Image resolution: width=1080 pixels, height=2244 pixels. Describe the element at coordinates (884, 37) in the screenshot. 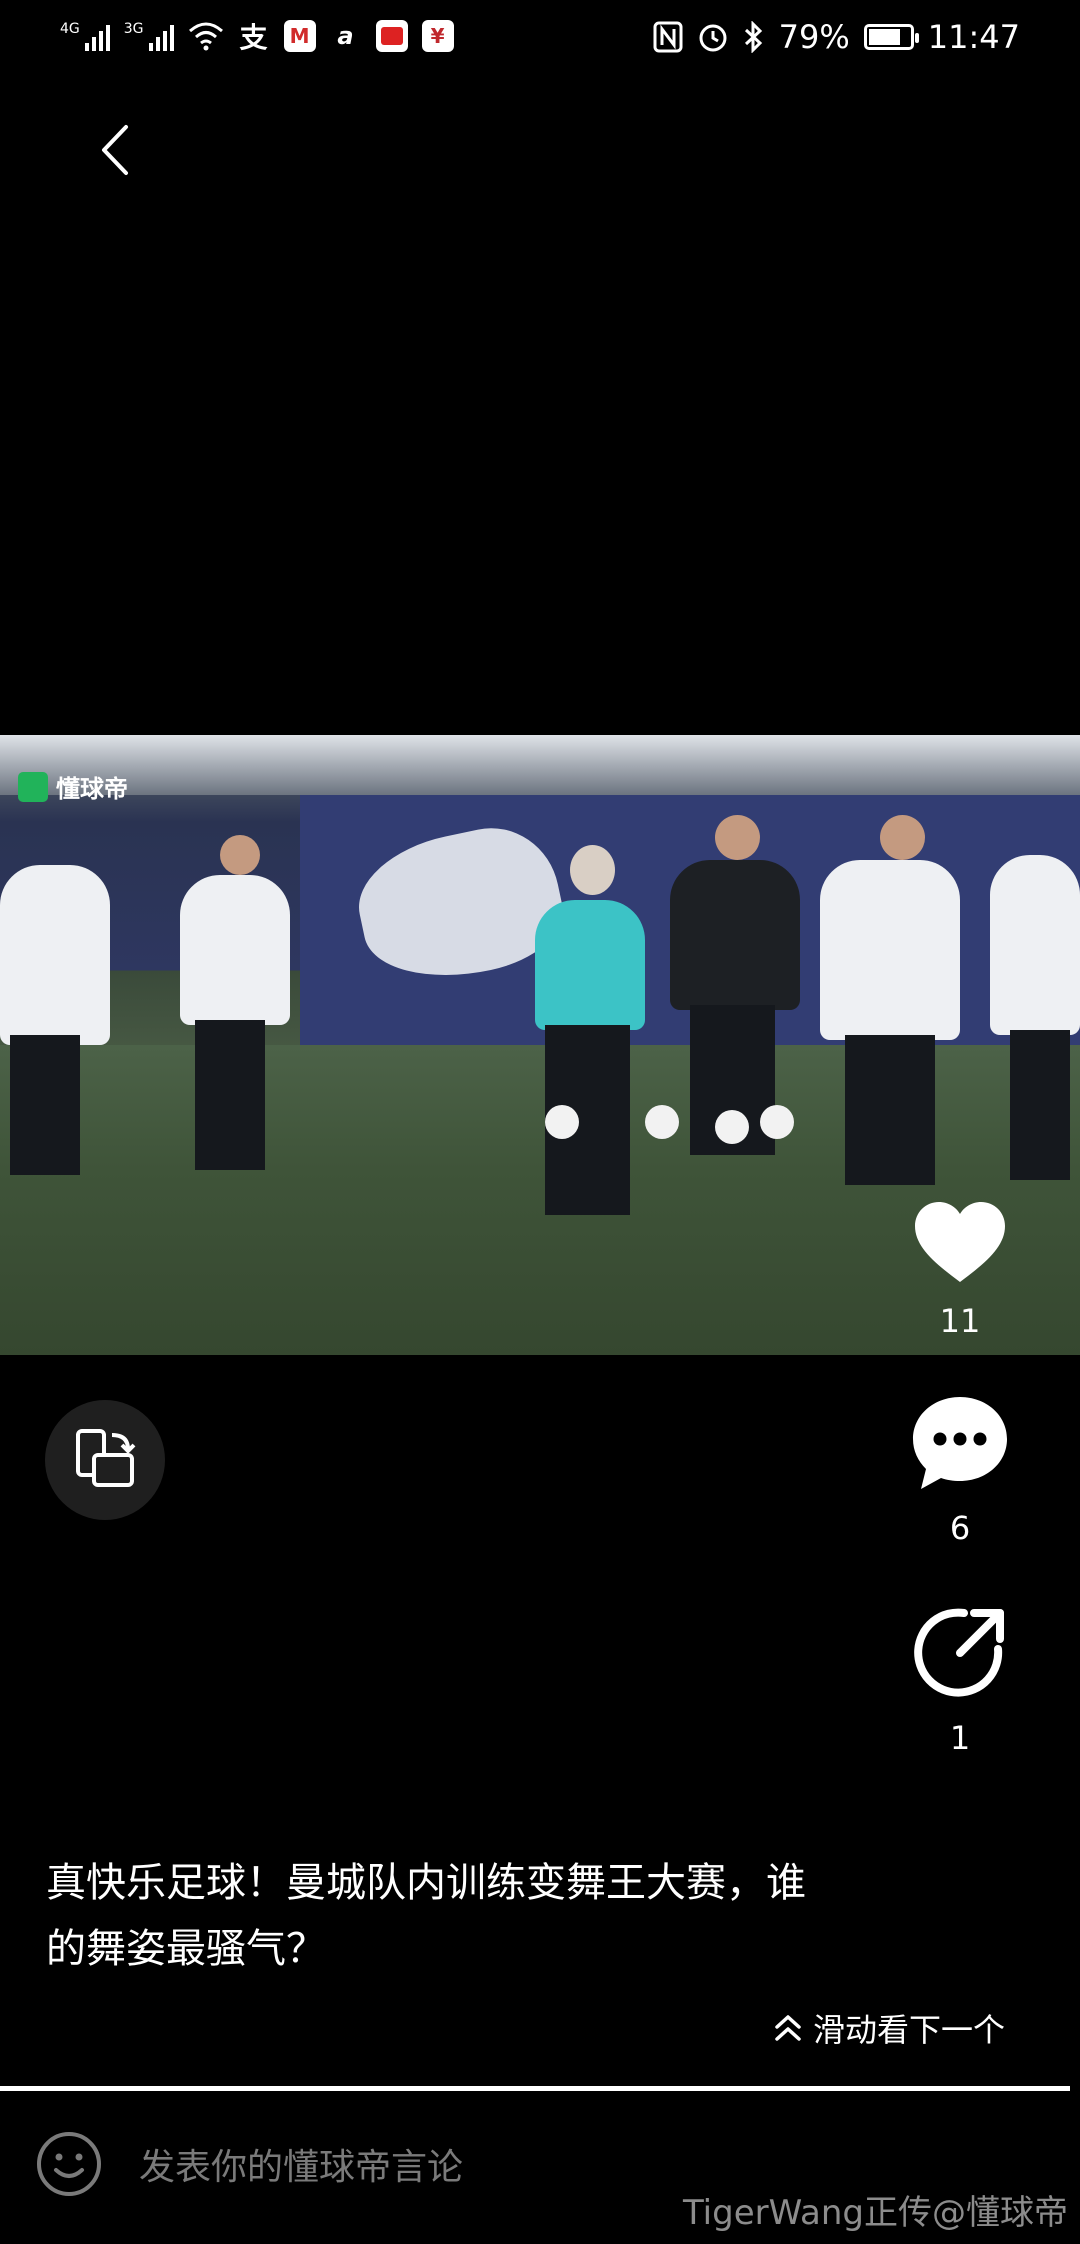

I see `battery-fill` at that location.